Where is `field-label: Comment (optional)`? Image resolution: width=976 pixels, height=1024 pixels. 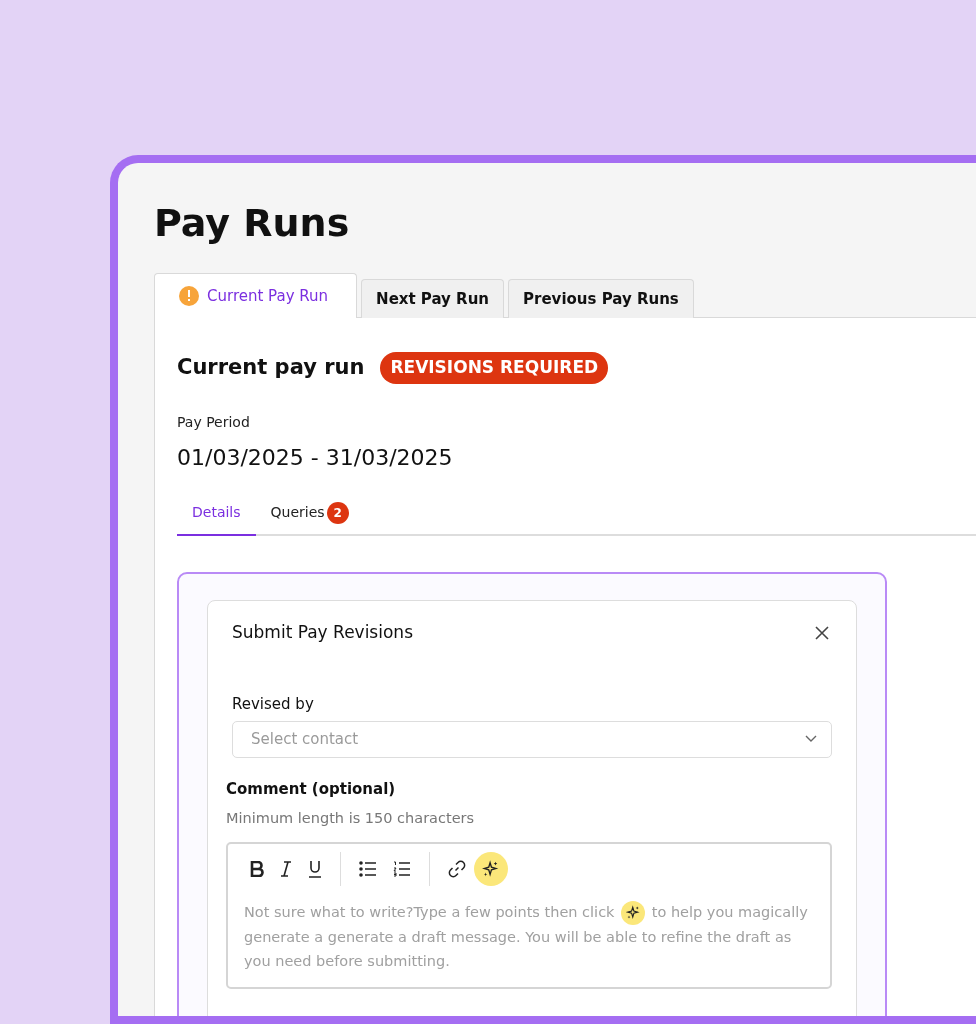
field-label: Comment (optional) is located at coordinates (311, 789).